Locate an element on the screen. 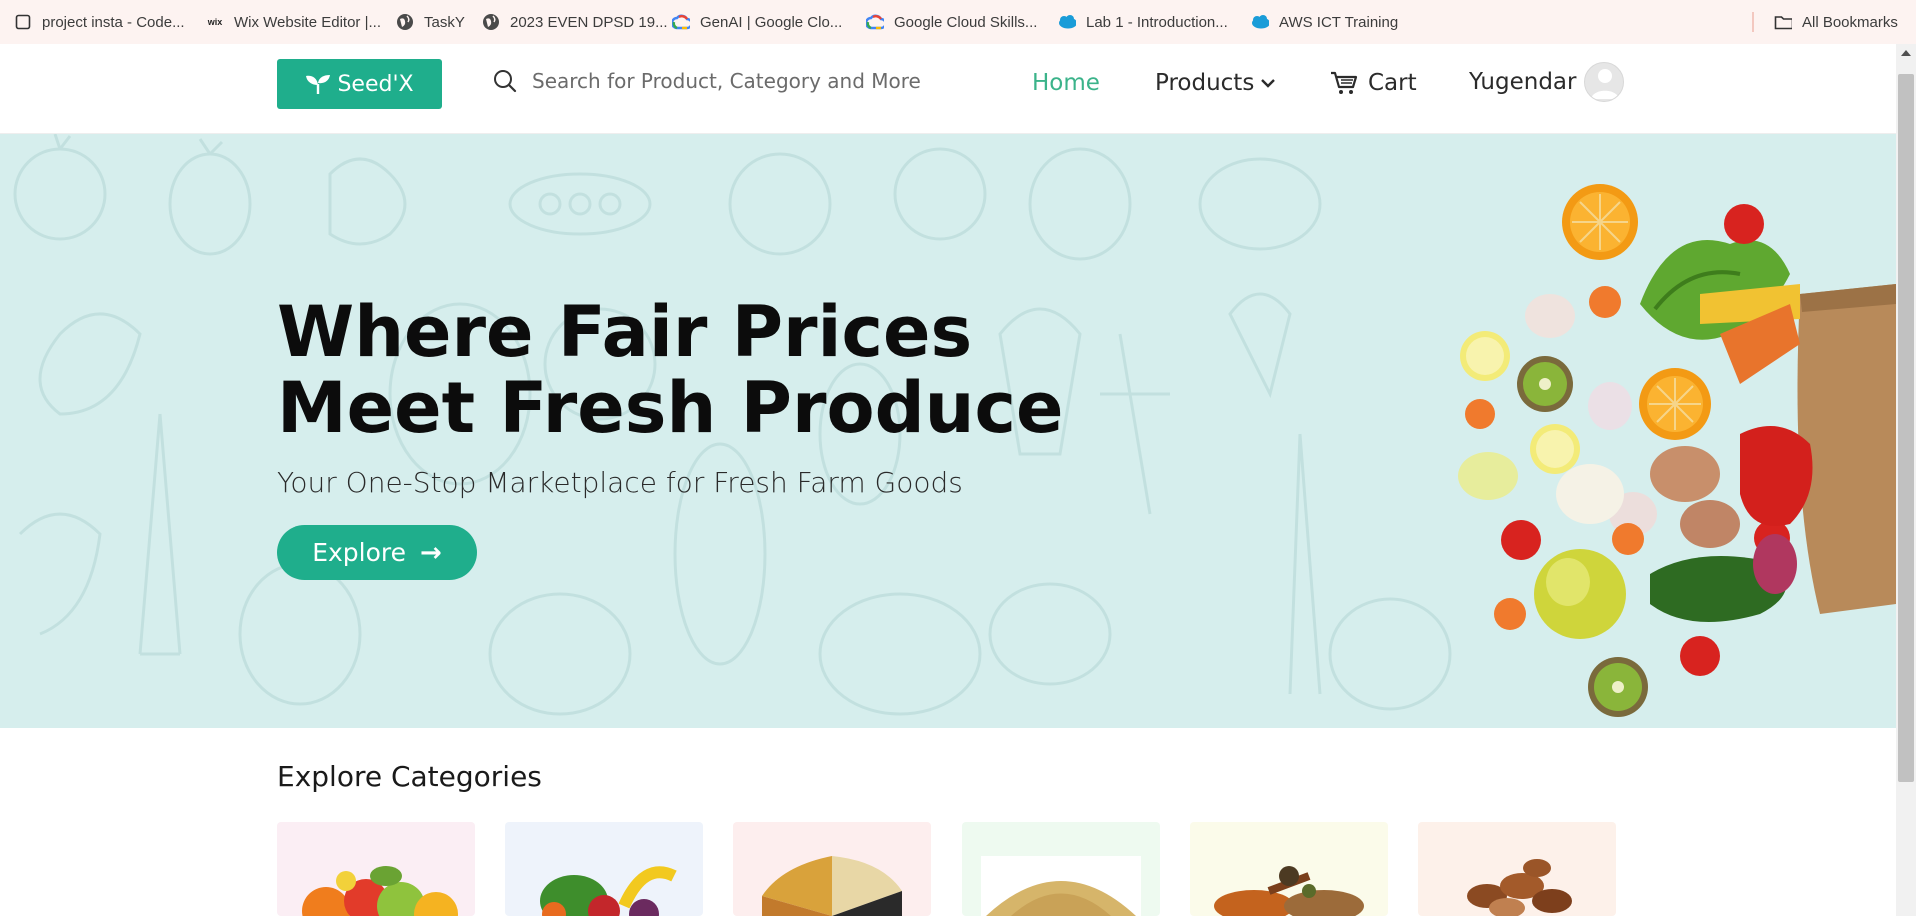 Image resolution: width=1916 pixels, height=916 pixels. explore-label: Explore is located at coordinates (359, 552).